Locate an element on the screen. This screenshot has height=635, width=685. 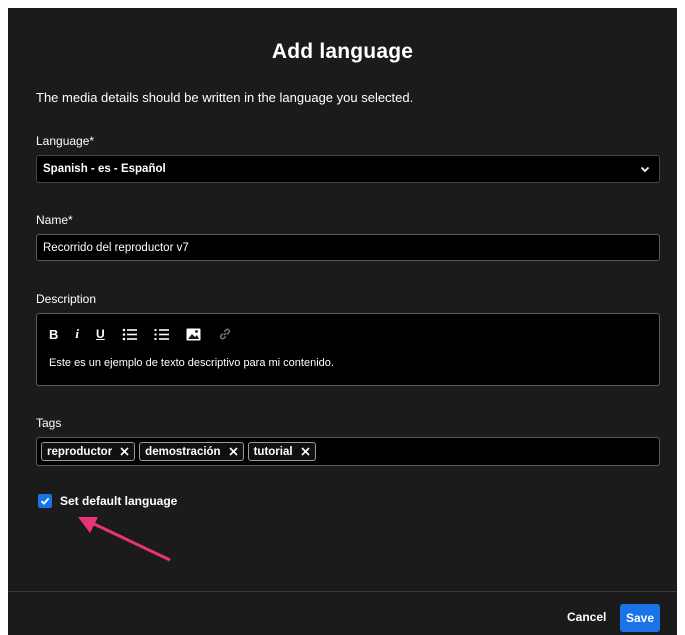
link-icon is located at coordinates (225, 334).